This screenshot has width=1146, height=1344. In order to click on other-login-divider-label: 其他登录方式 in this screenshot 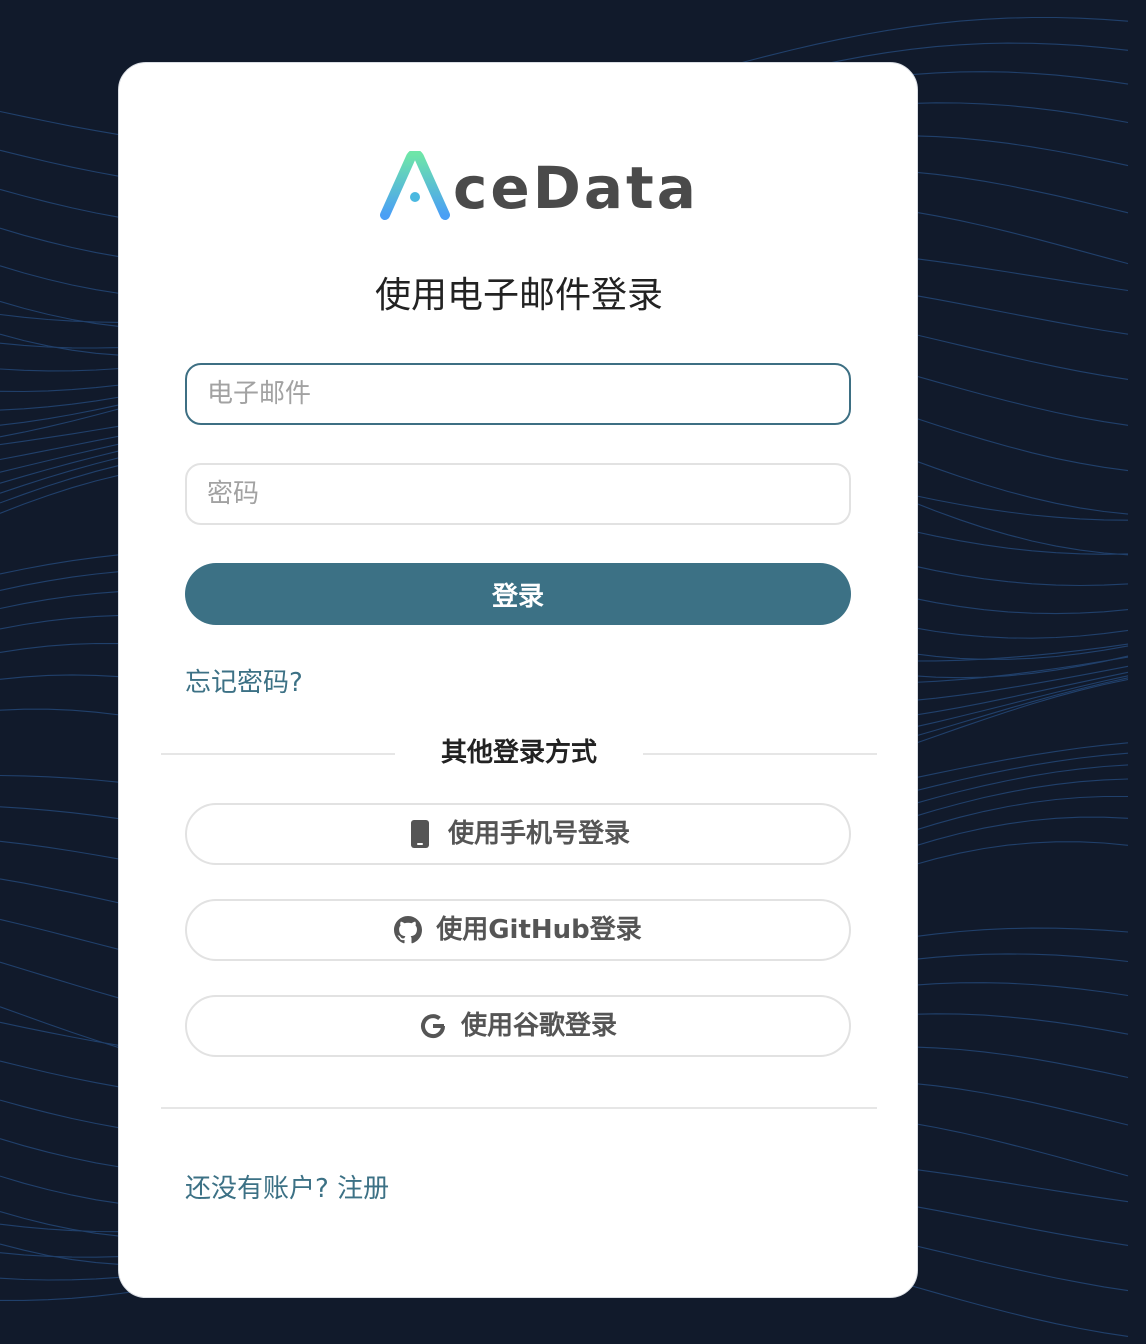, I will do `click(518, 753)`.